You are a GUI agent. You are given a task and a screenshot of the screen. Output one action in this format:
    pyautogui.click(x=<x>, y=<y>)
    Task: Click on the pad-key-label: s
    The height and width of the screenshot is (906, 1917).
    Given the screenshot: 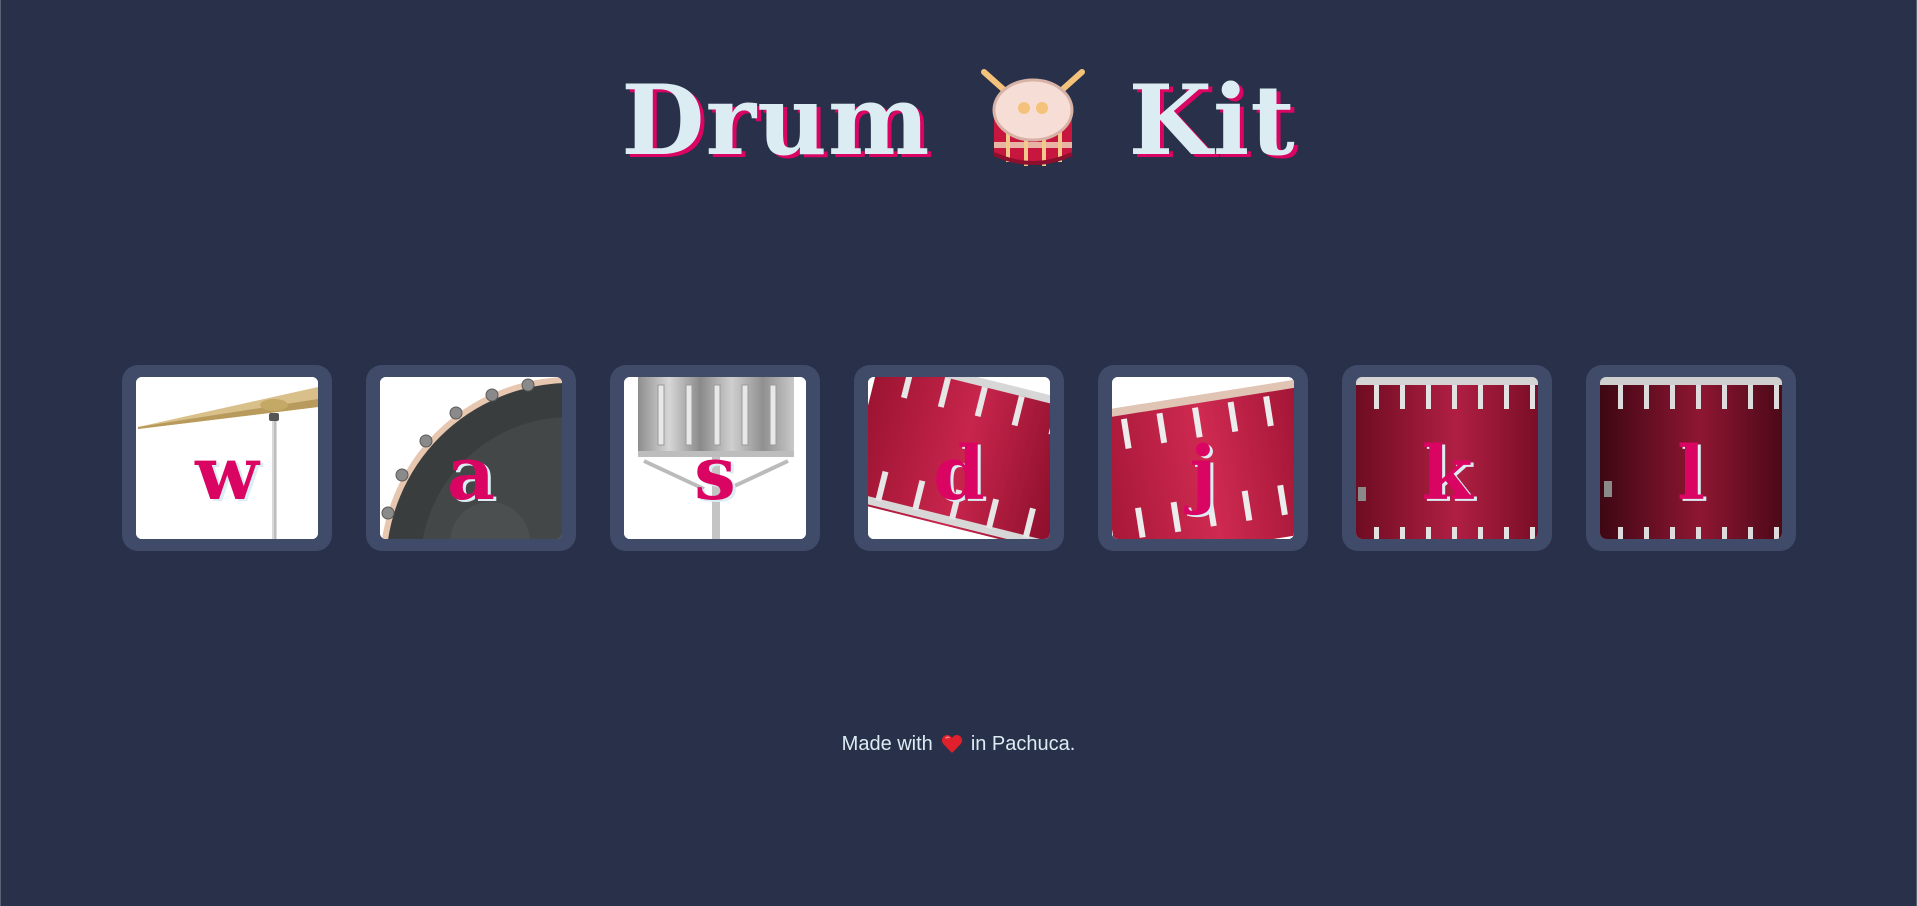 What is the action you would take?
    pyautogui.click(x=715, y=474)
    